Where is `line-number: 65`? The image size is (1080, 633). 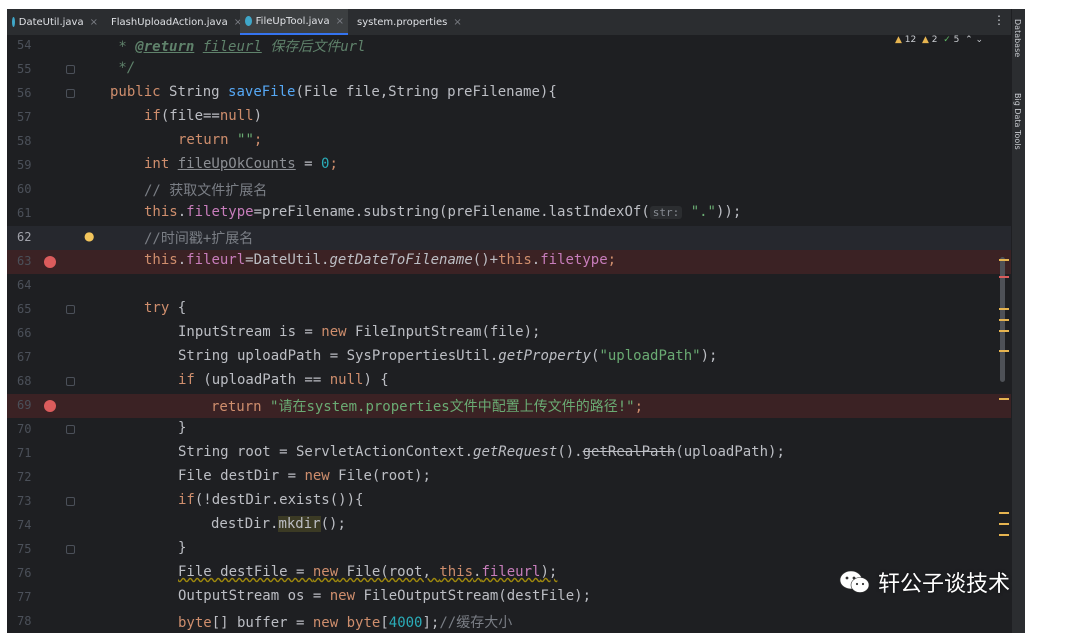 line-number: 65 is located at coordinates (24, 309).